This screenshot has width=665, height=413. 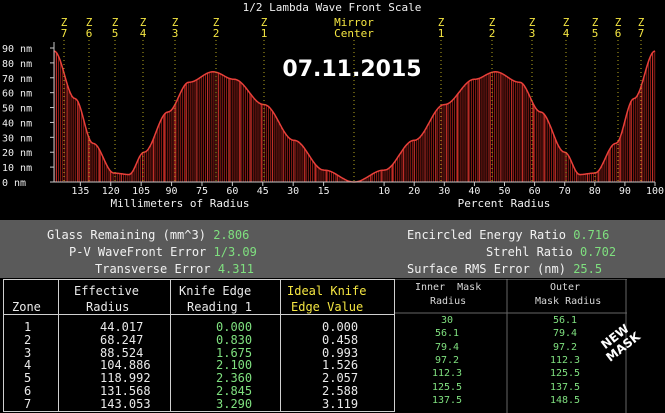 What do you see at coordinates (111, 191) in the screenshot?
I see `left-x-tick-label: 120` at bounding box center [111, 191].